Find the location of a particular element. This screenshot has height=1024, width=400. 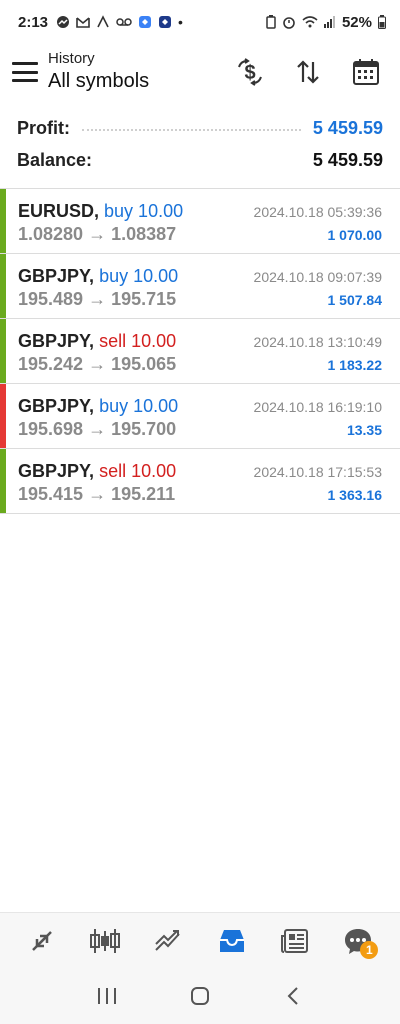

voicemail-icon is located at coordinates (124, 22).